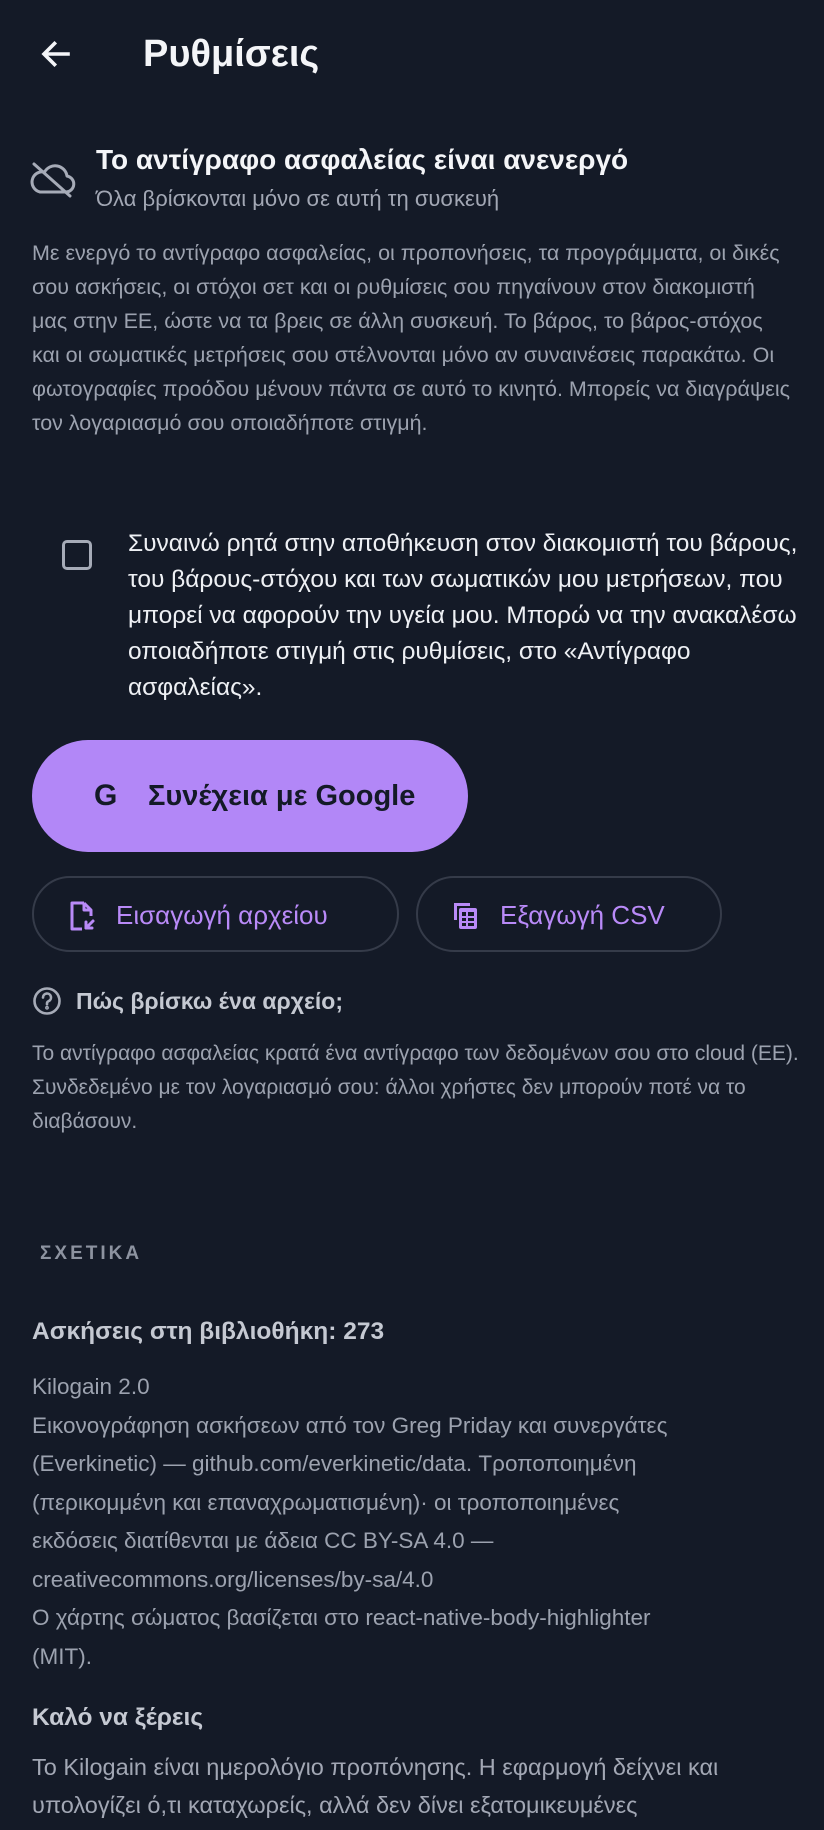 Image resolution: width=824 pixels, height=1830 pixels. What do you see at coordinates (53, 180) in the screenshot?
I see `cloud-off-icon` at bounding box center [53, 180].